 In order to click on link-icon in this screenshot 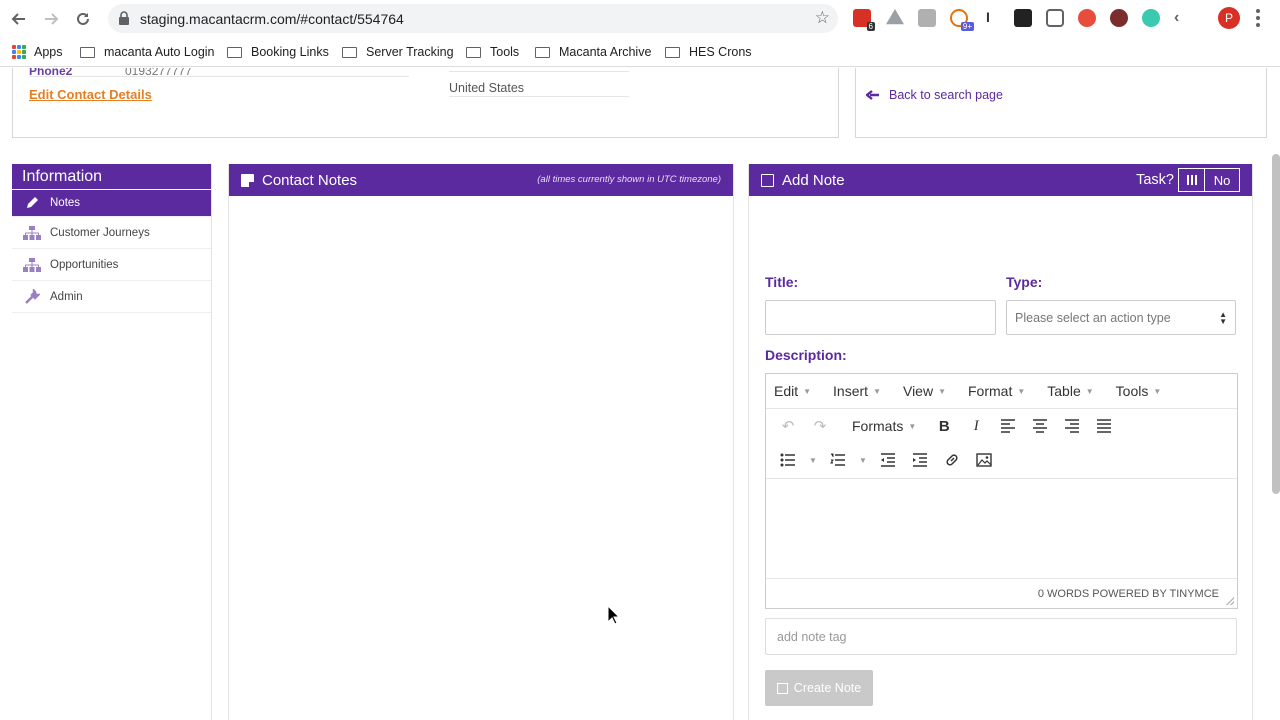, I will do `click(952, 460)`.